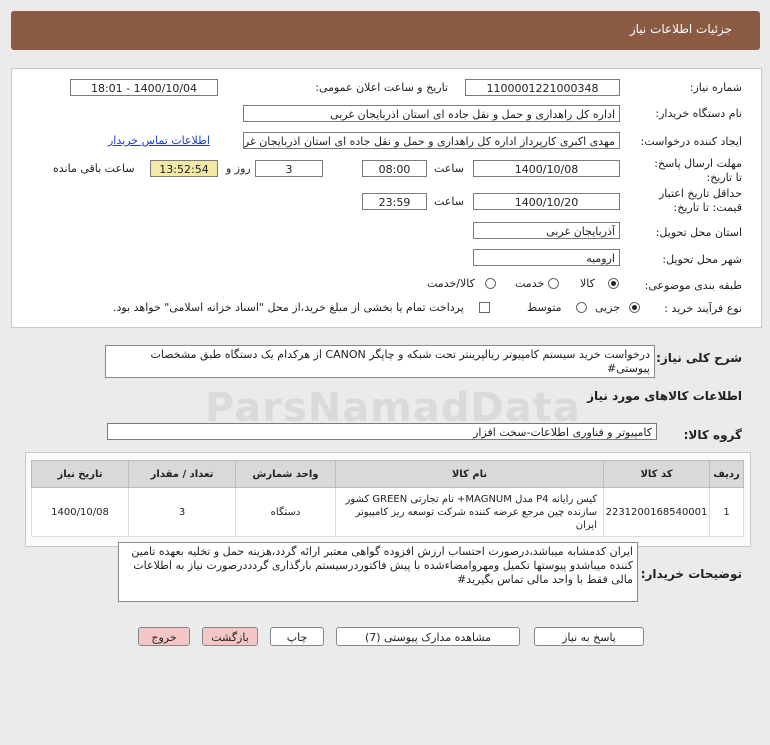  Describe the element at coordinates (285, 474) in the screenshot. I see `col-unit: واحد شمارش` at that location.